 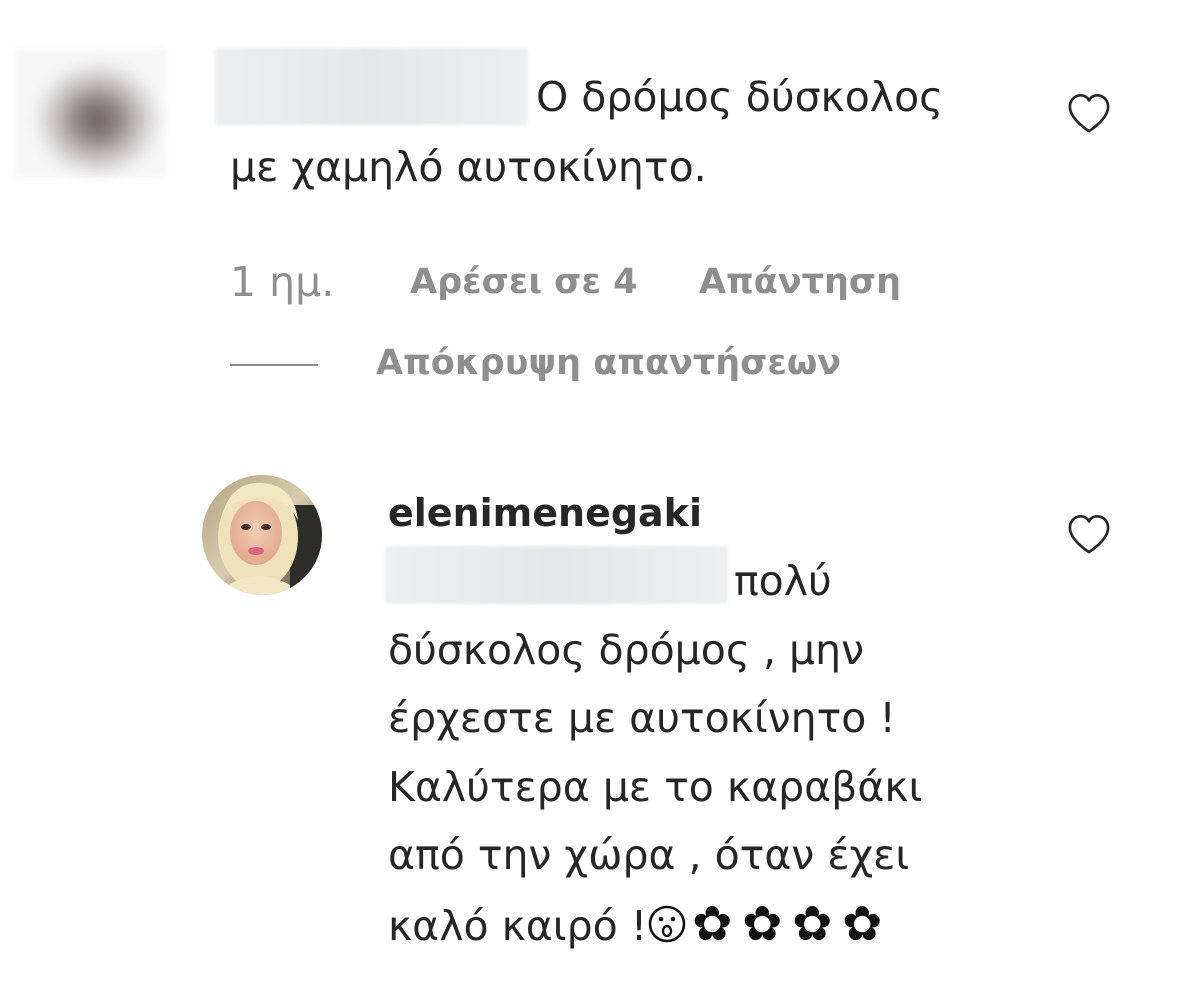 I want to click on comment-likes-link: Αρέσει σε 4, so click(x=523, y=282).